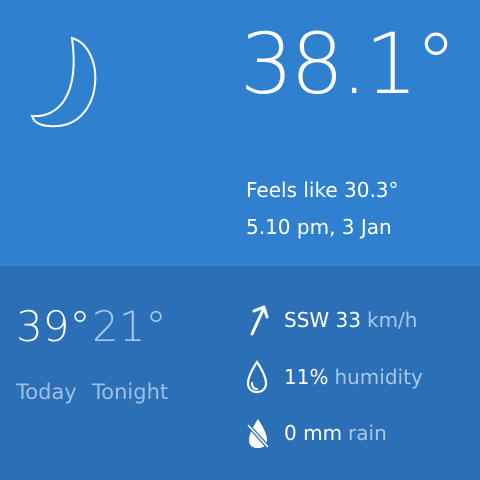 The height and width of the screenshot is (480, 480). I want to click on high-temperature: 39°, so click(53, 326).